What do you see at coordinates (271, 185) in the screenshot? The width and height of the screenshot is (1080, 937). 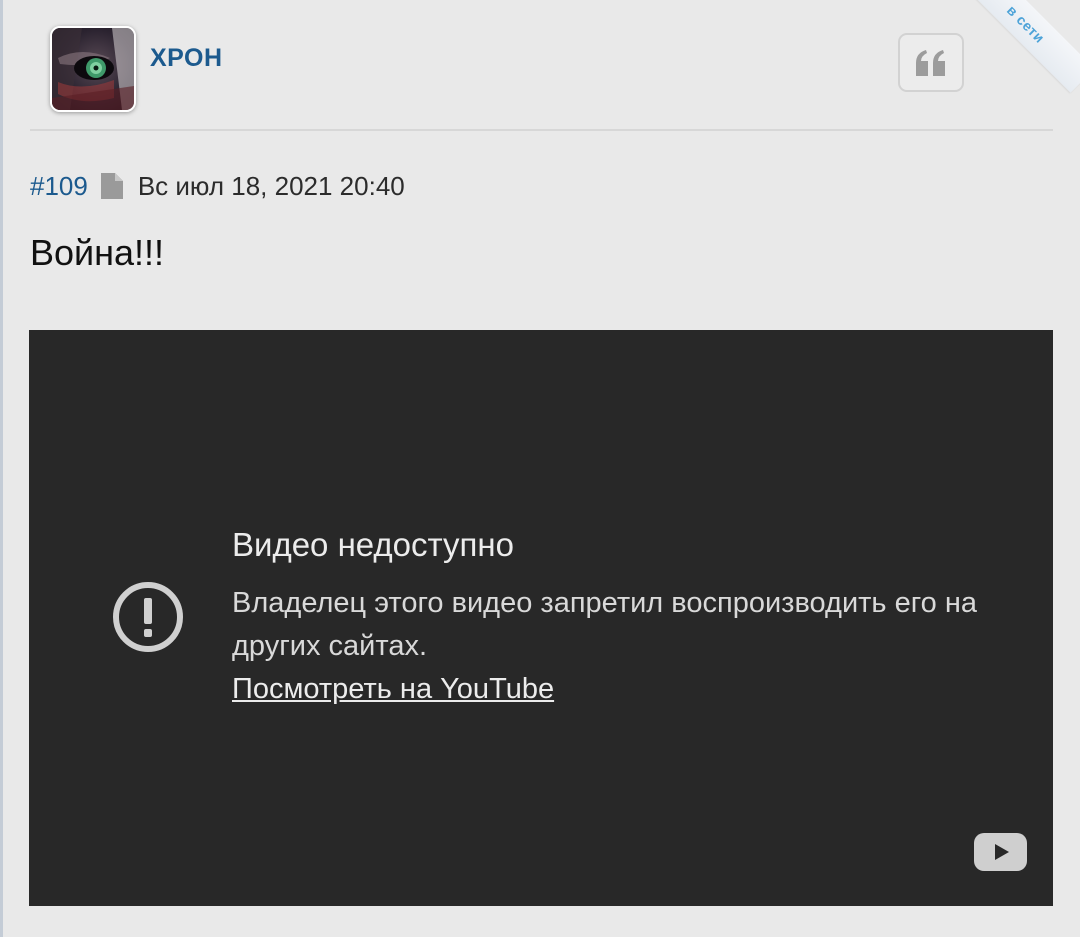 I see `post-date: Вс июл 18, 2021 20:40` at bounding box center [271, 185].